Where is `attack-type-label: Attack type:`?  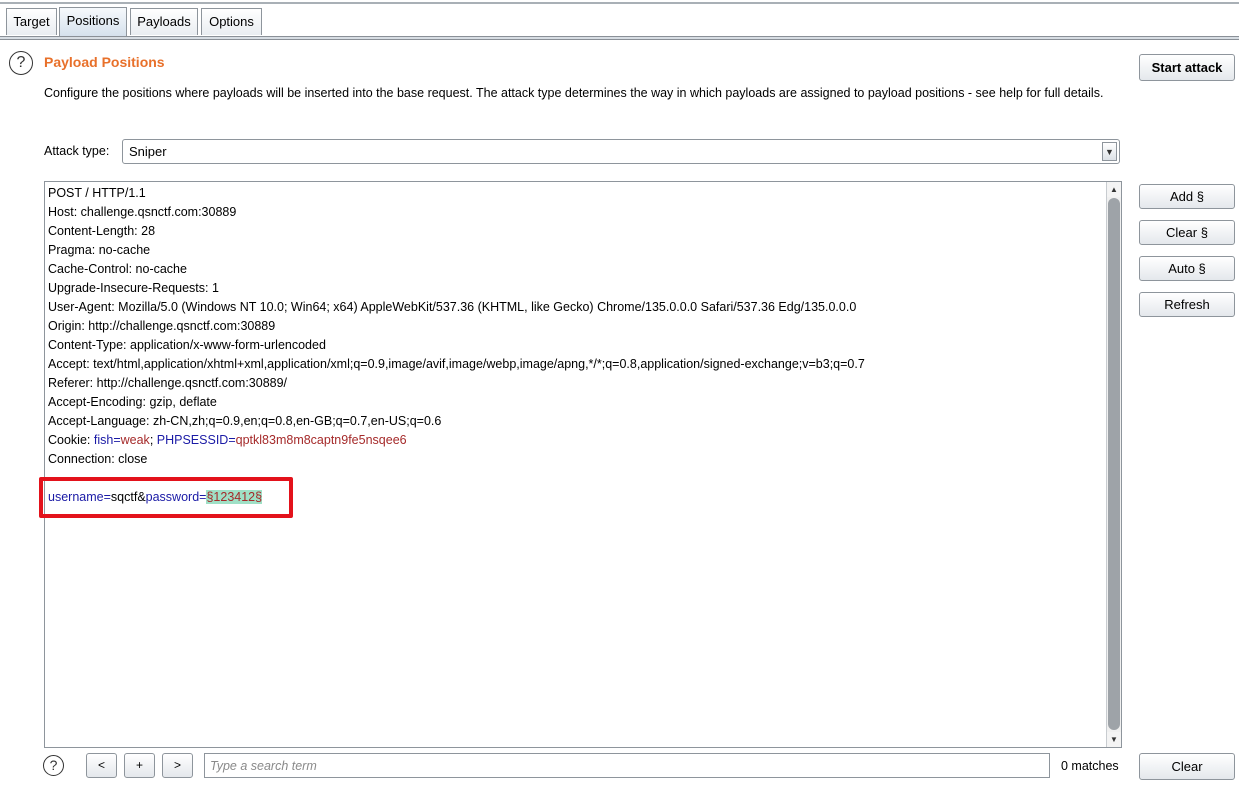 attack-type-label: Attack type: is located at coordinates (77, 151).